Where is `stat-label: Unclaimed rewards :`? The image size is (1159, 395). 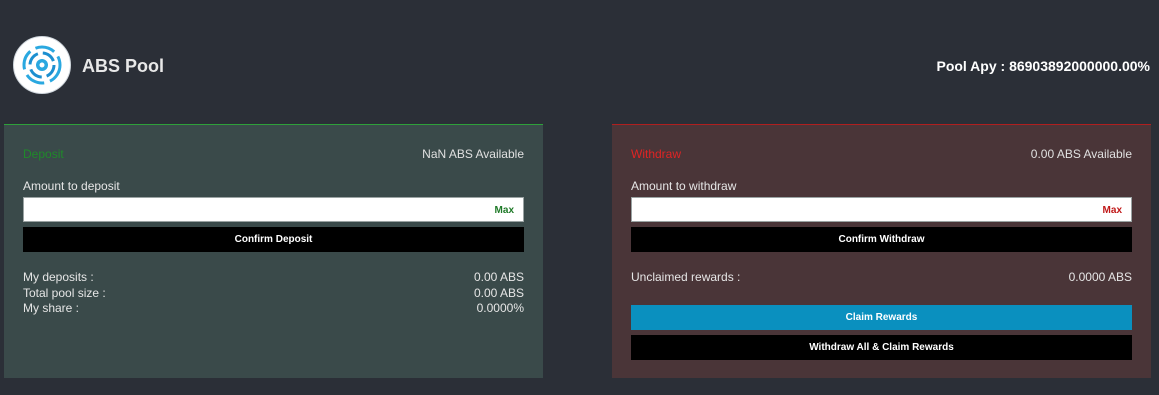
stat-label: Unclaimed rewards : is located at coordinates (686, 277).